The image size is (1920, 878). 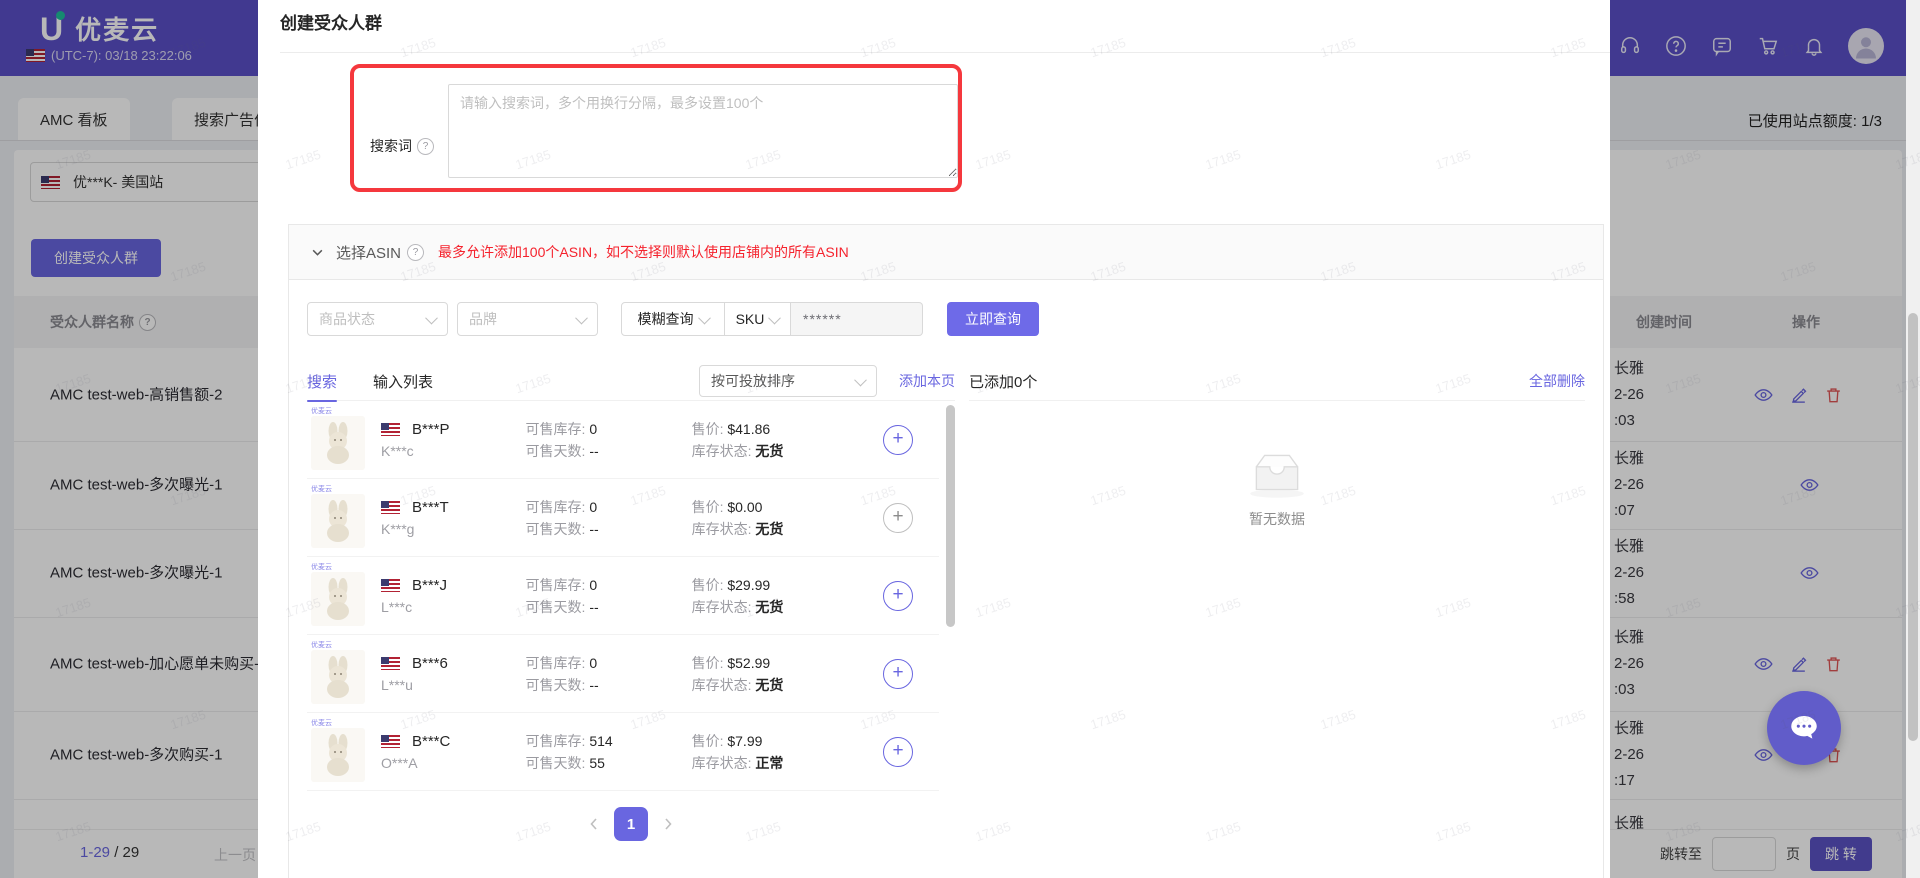 I want to click on tab-input-list: 输入列表, so click(x=403, y=381).